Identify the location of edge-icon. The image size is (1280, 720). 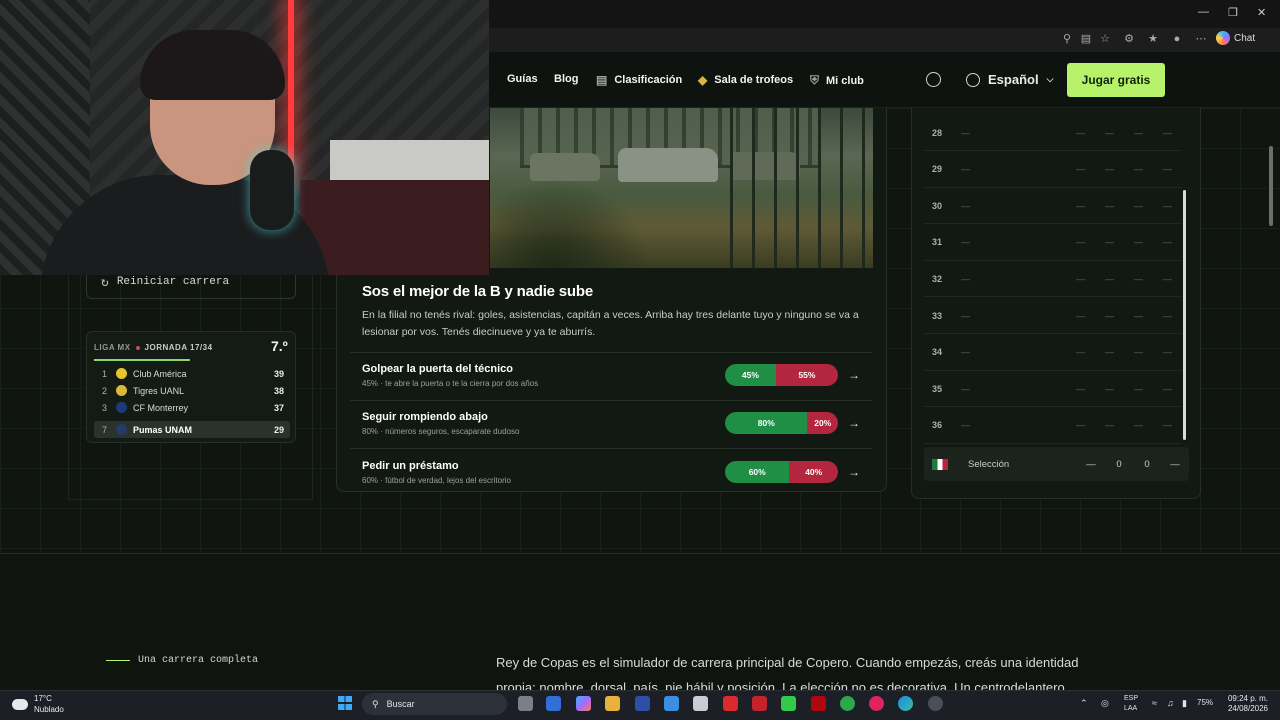
(905, 703).